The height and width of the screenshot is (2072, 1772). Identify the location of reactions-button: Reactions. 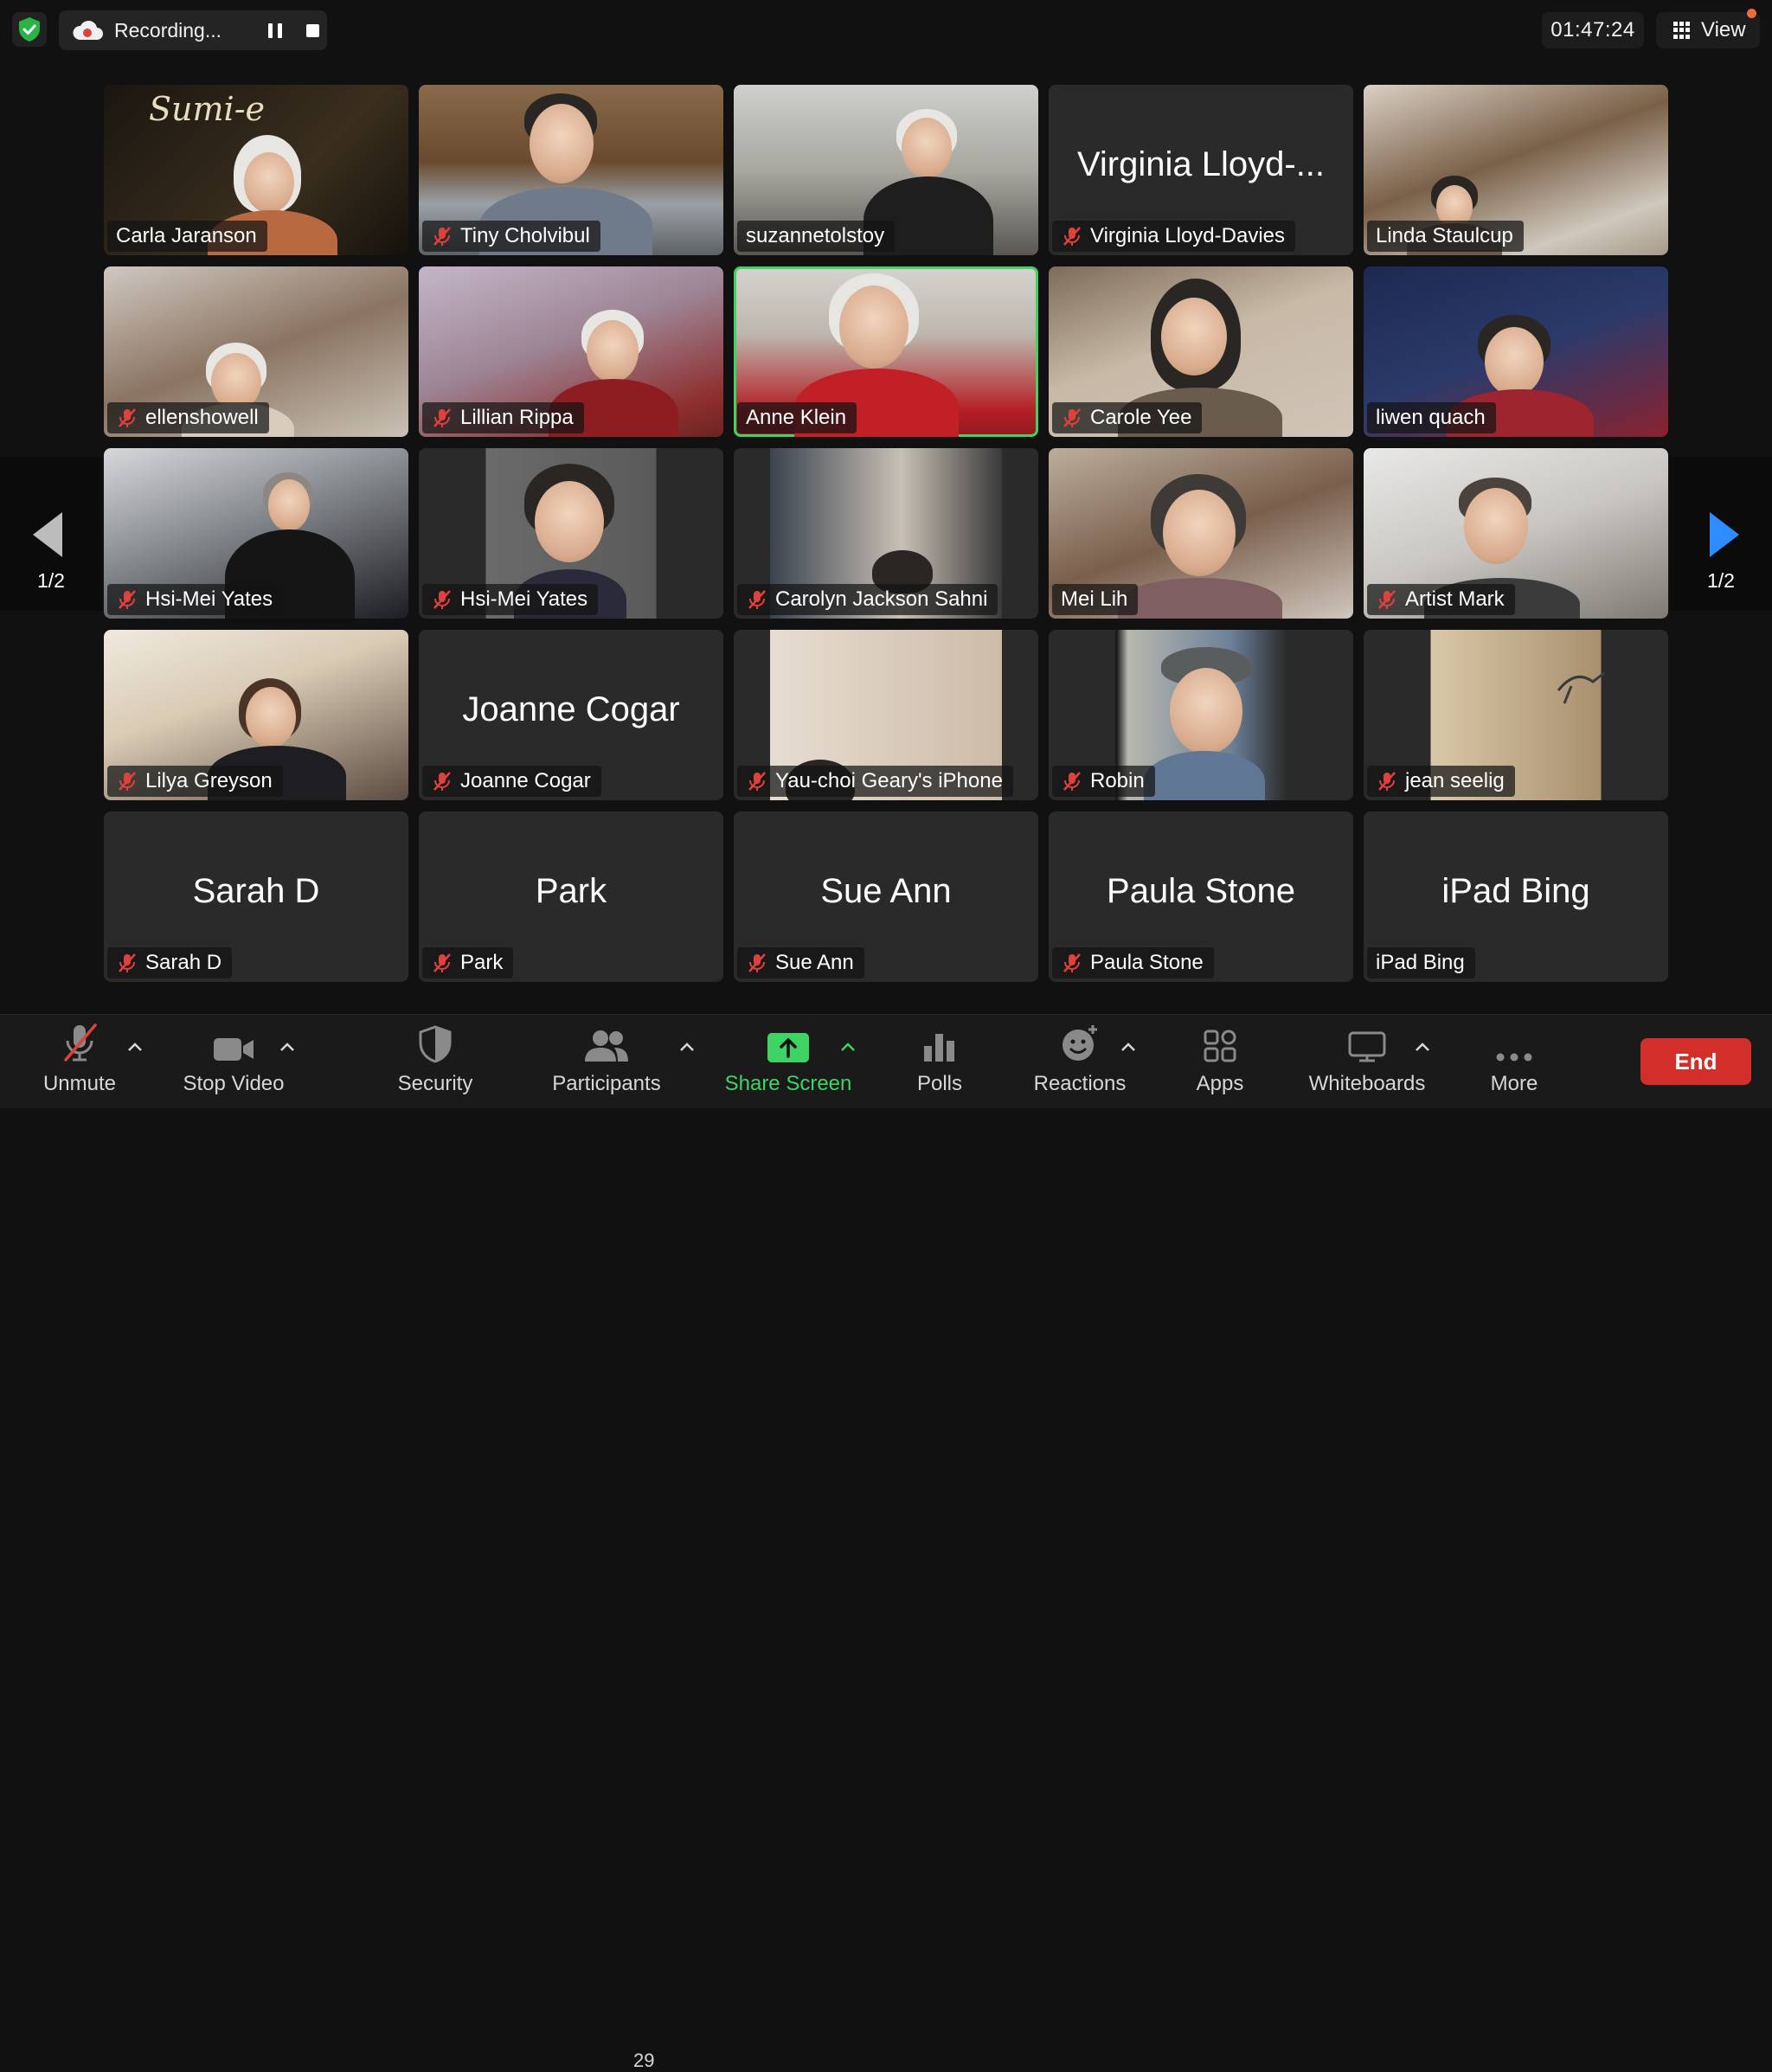
(1079, 1061).